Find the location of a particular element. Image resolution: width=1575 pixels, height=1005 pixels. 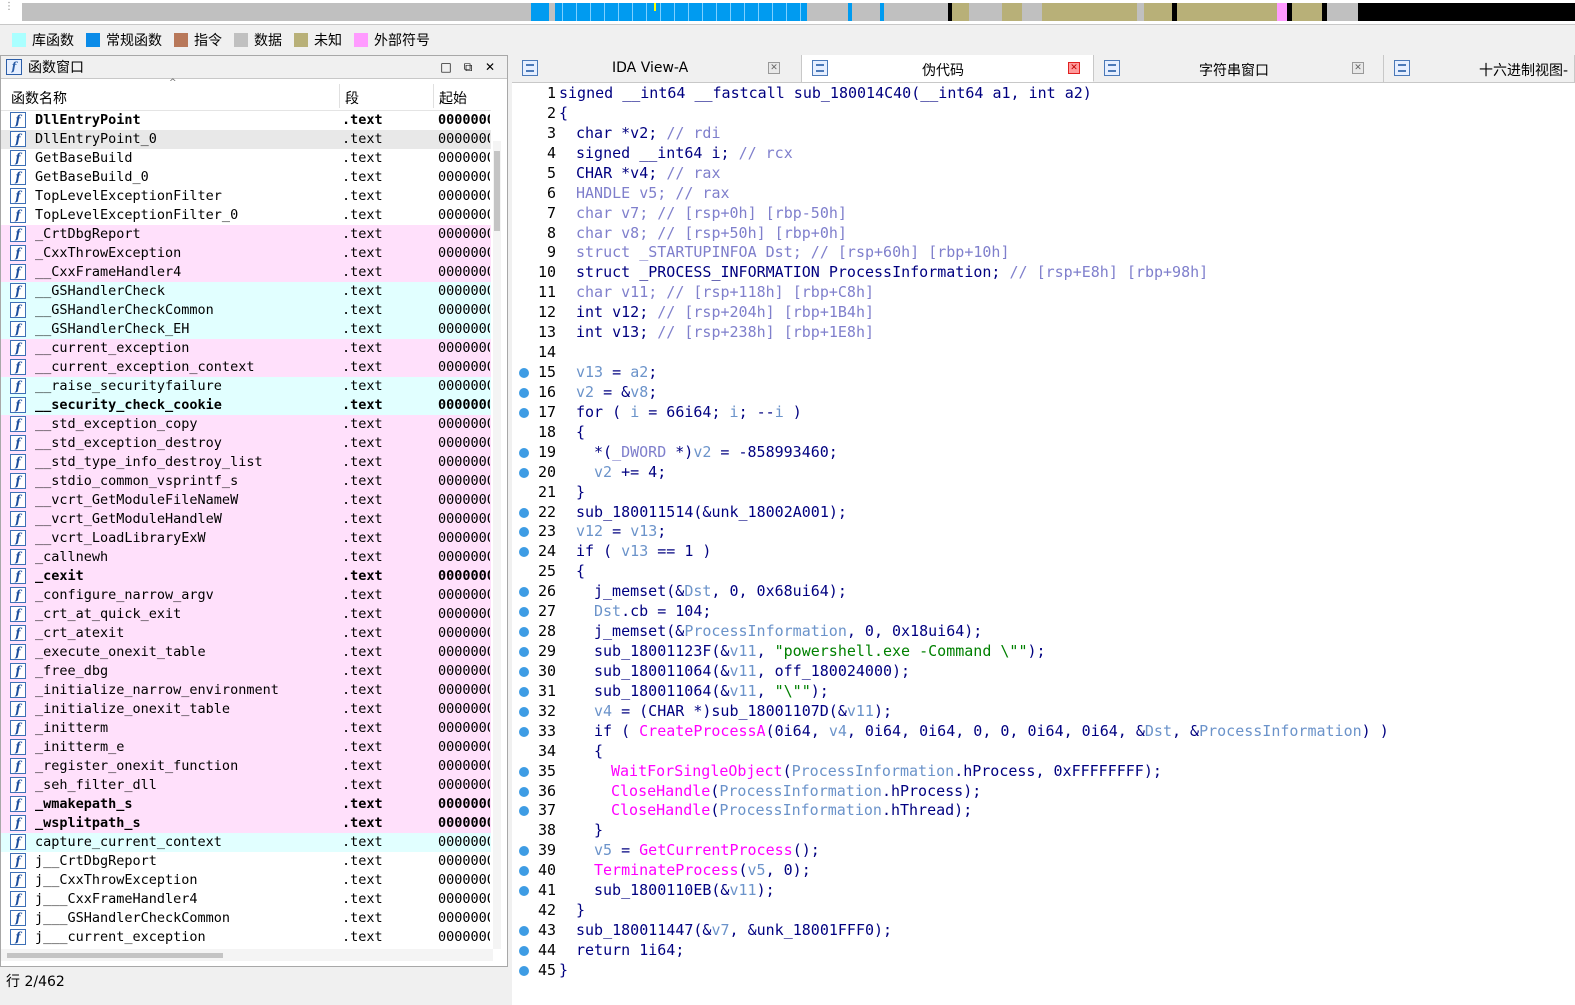

function-row: f __security_check_cookie .text 0000000 is located at coordinates (246, 405).